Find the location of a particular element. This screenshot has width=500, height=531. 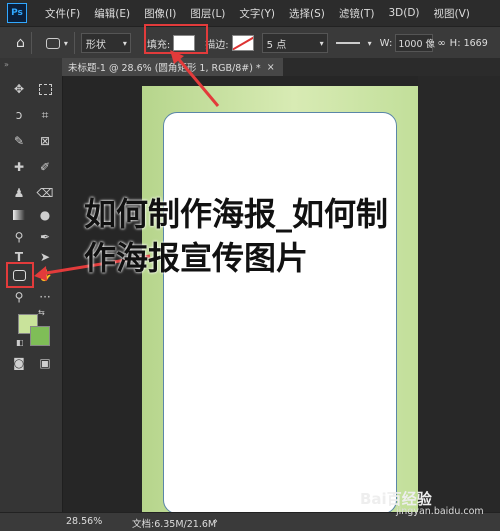

width-field: 1000 像 is located at coordinates (415, 43).